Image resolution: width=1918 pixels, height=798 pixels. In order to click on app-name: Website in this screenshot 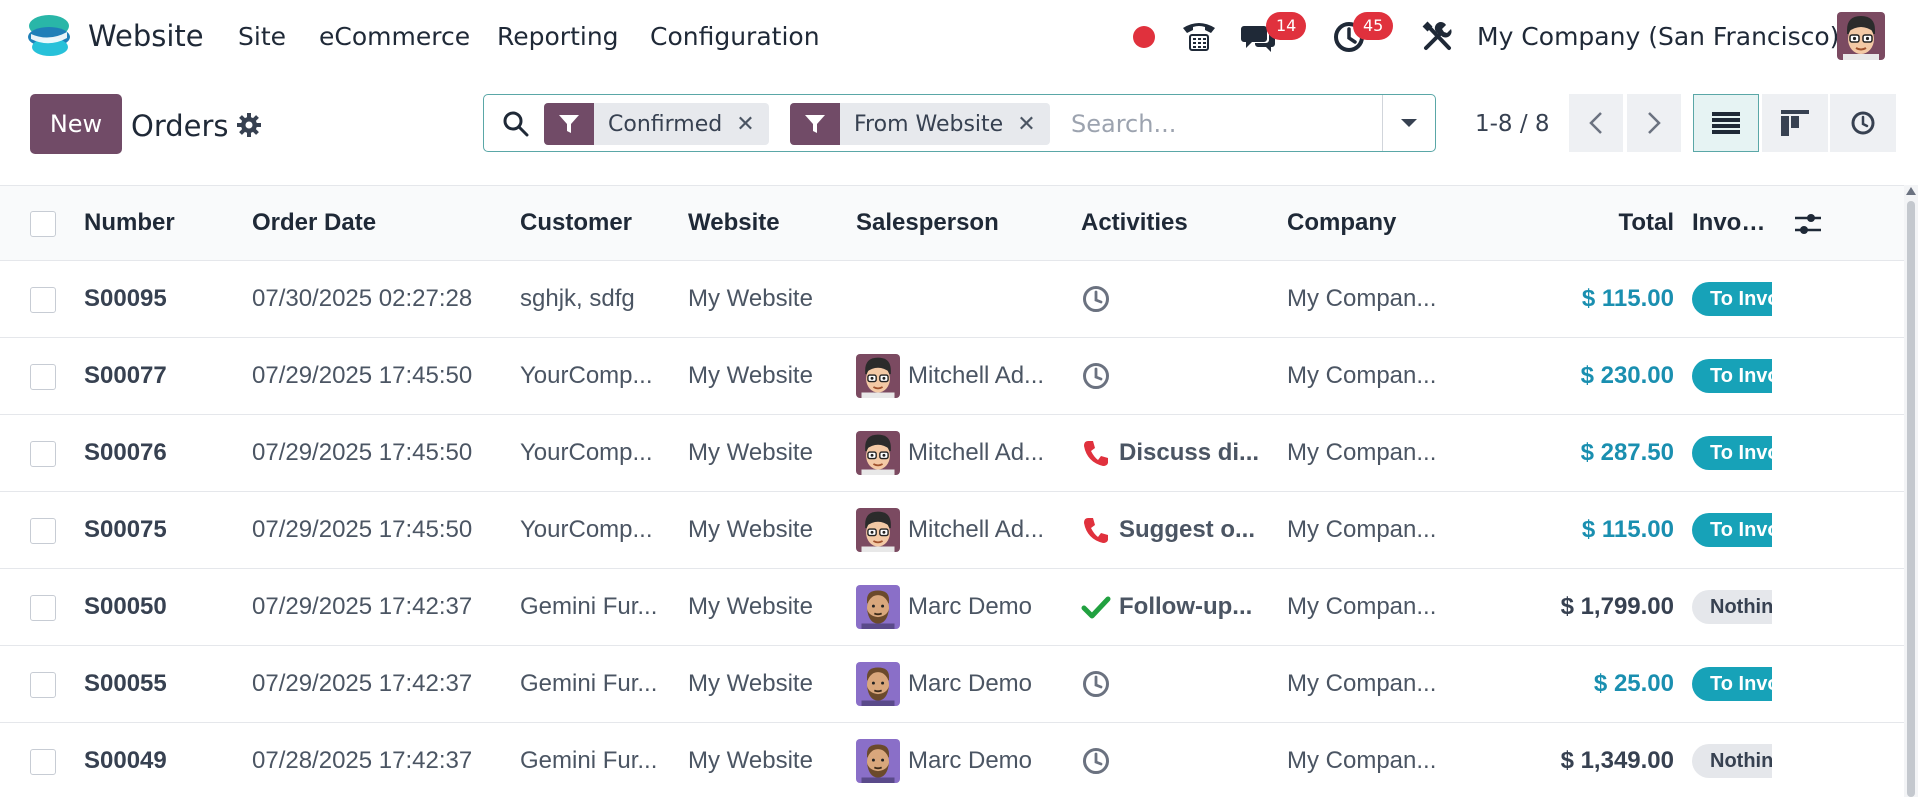, I will do `click(146, 36)`.